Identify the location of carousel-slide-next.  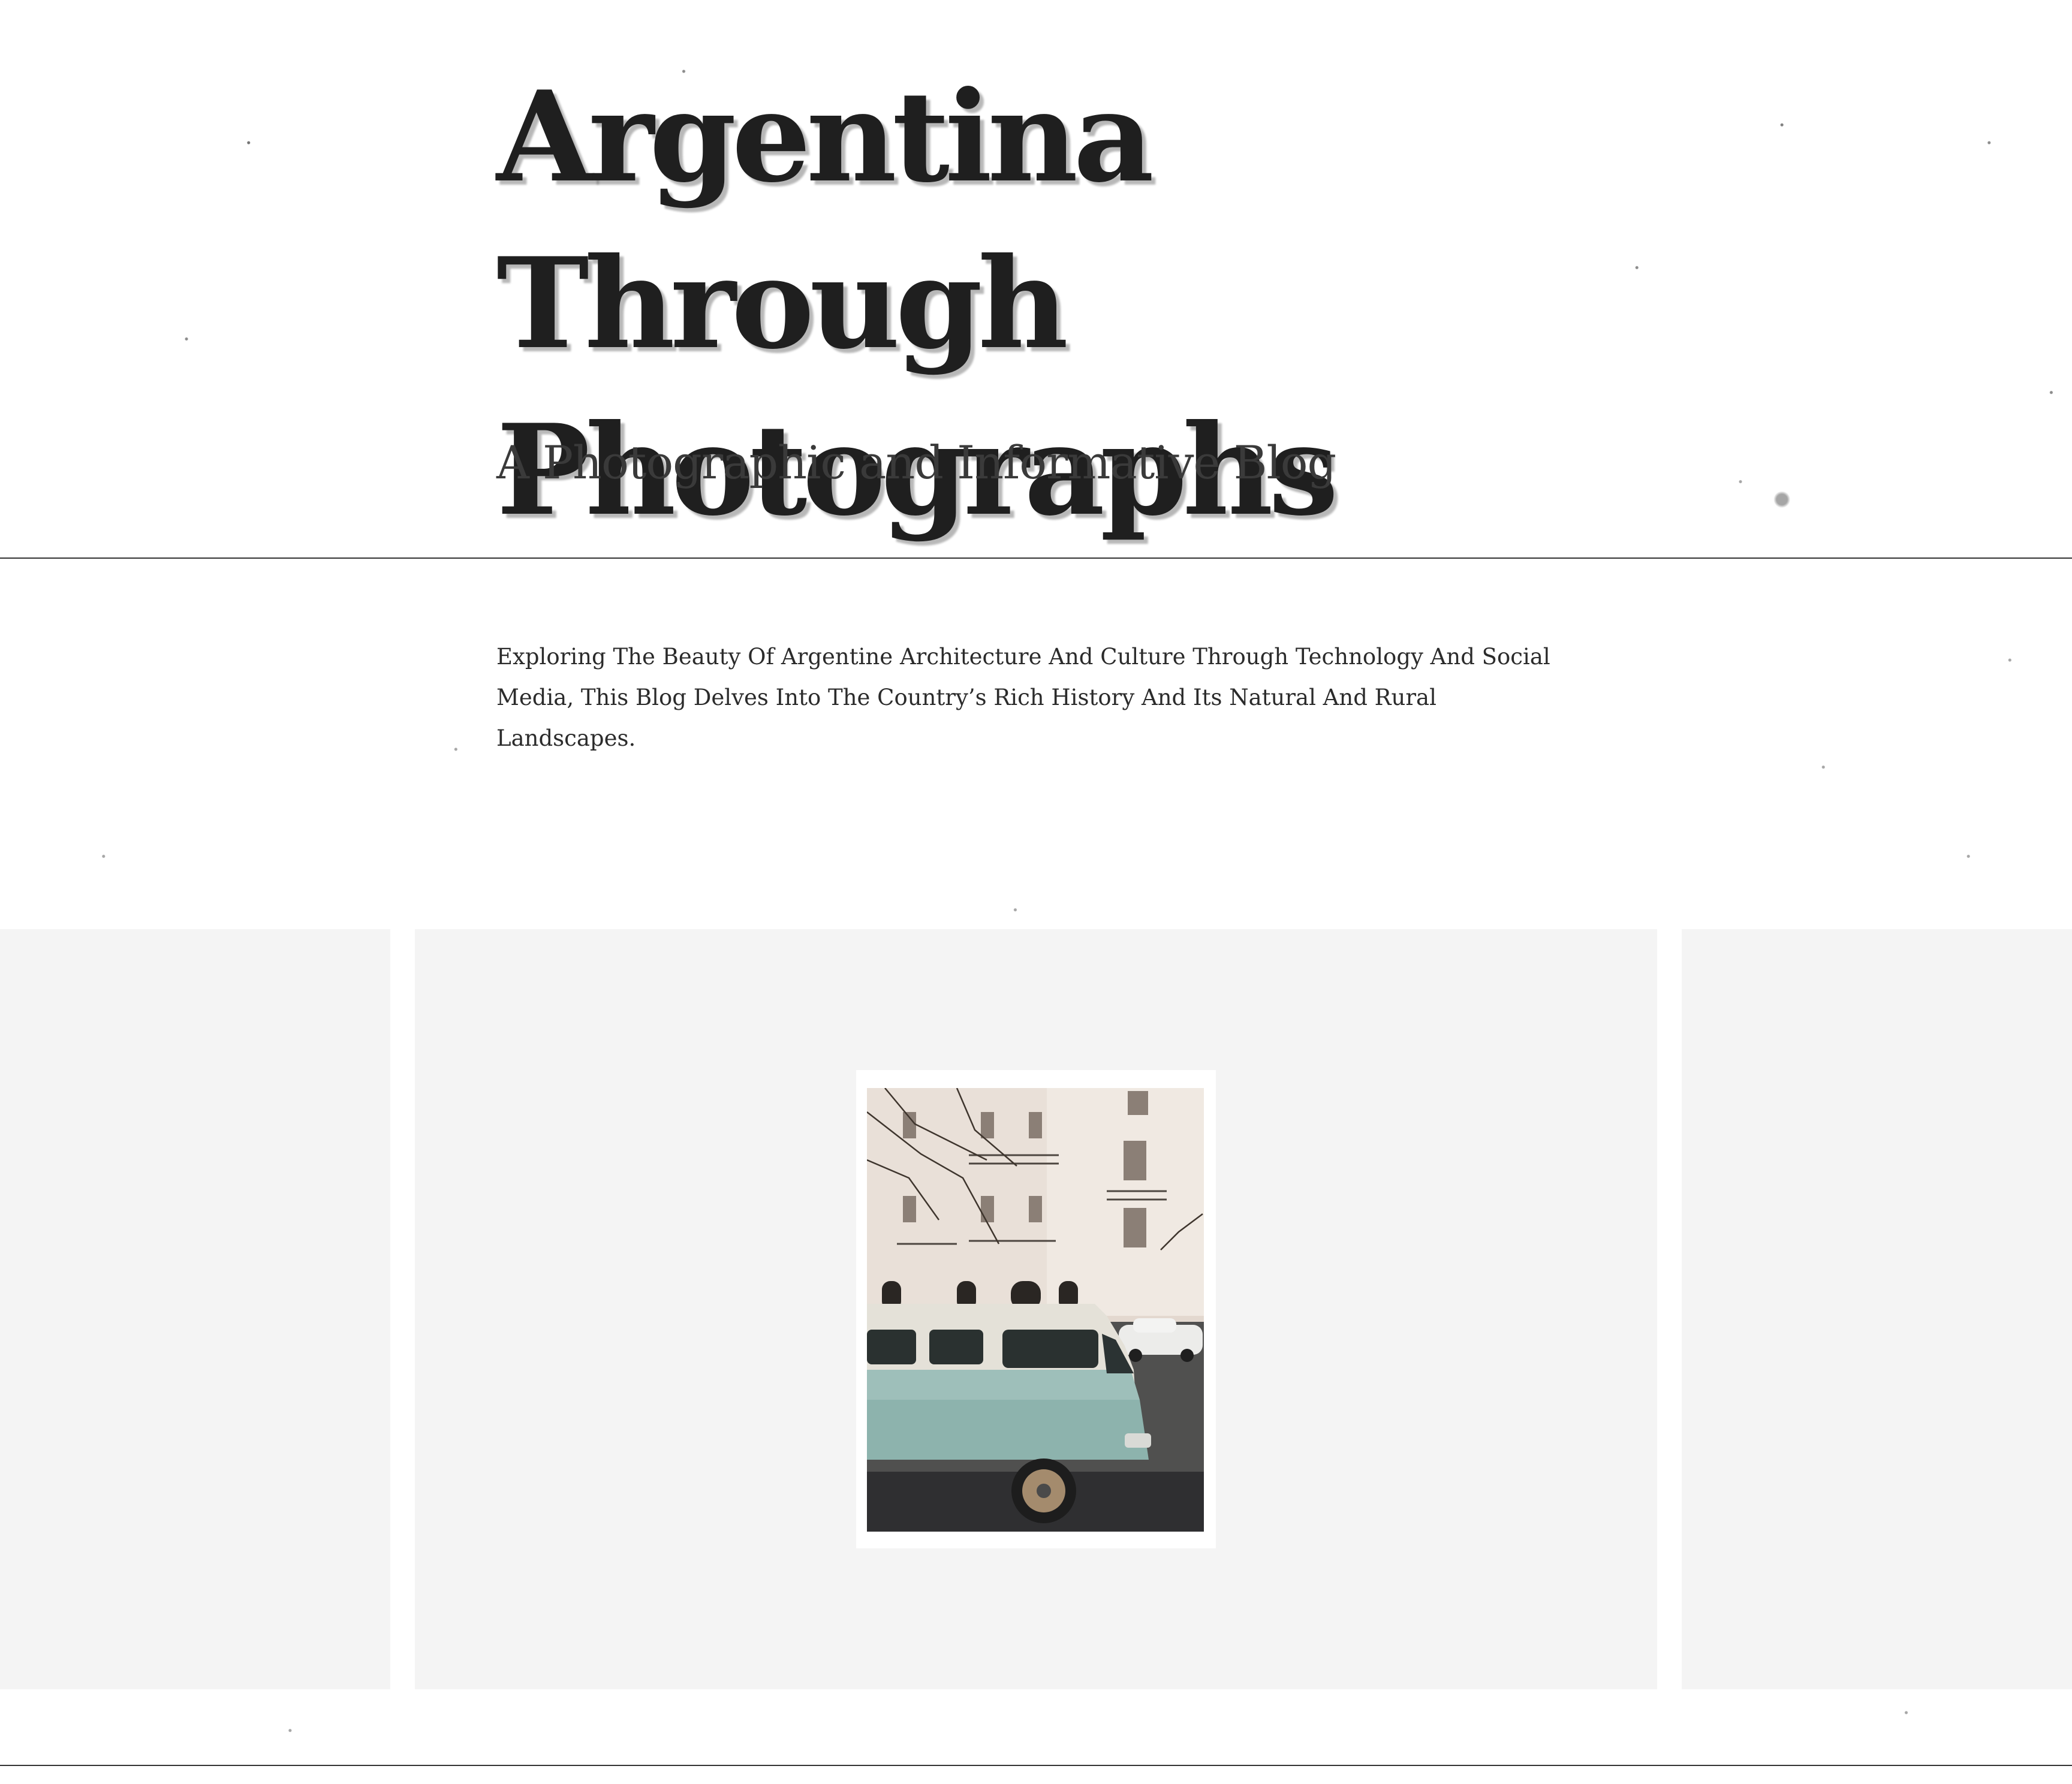
(1877, 1309).